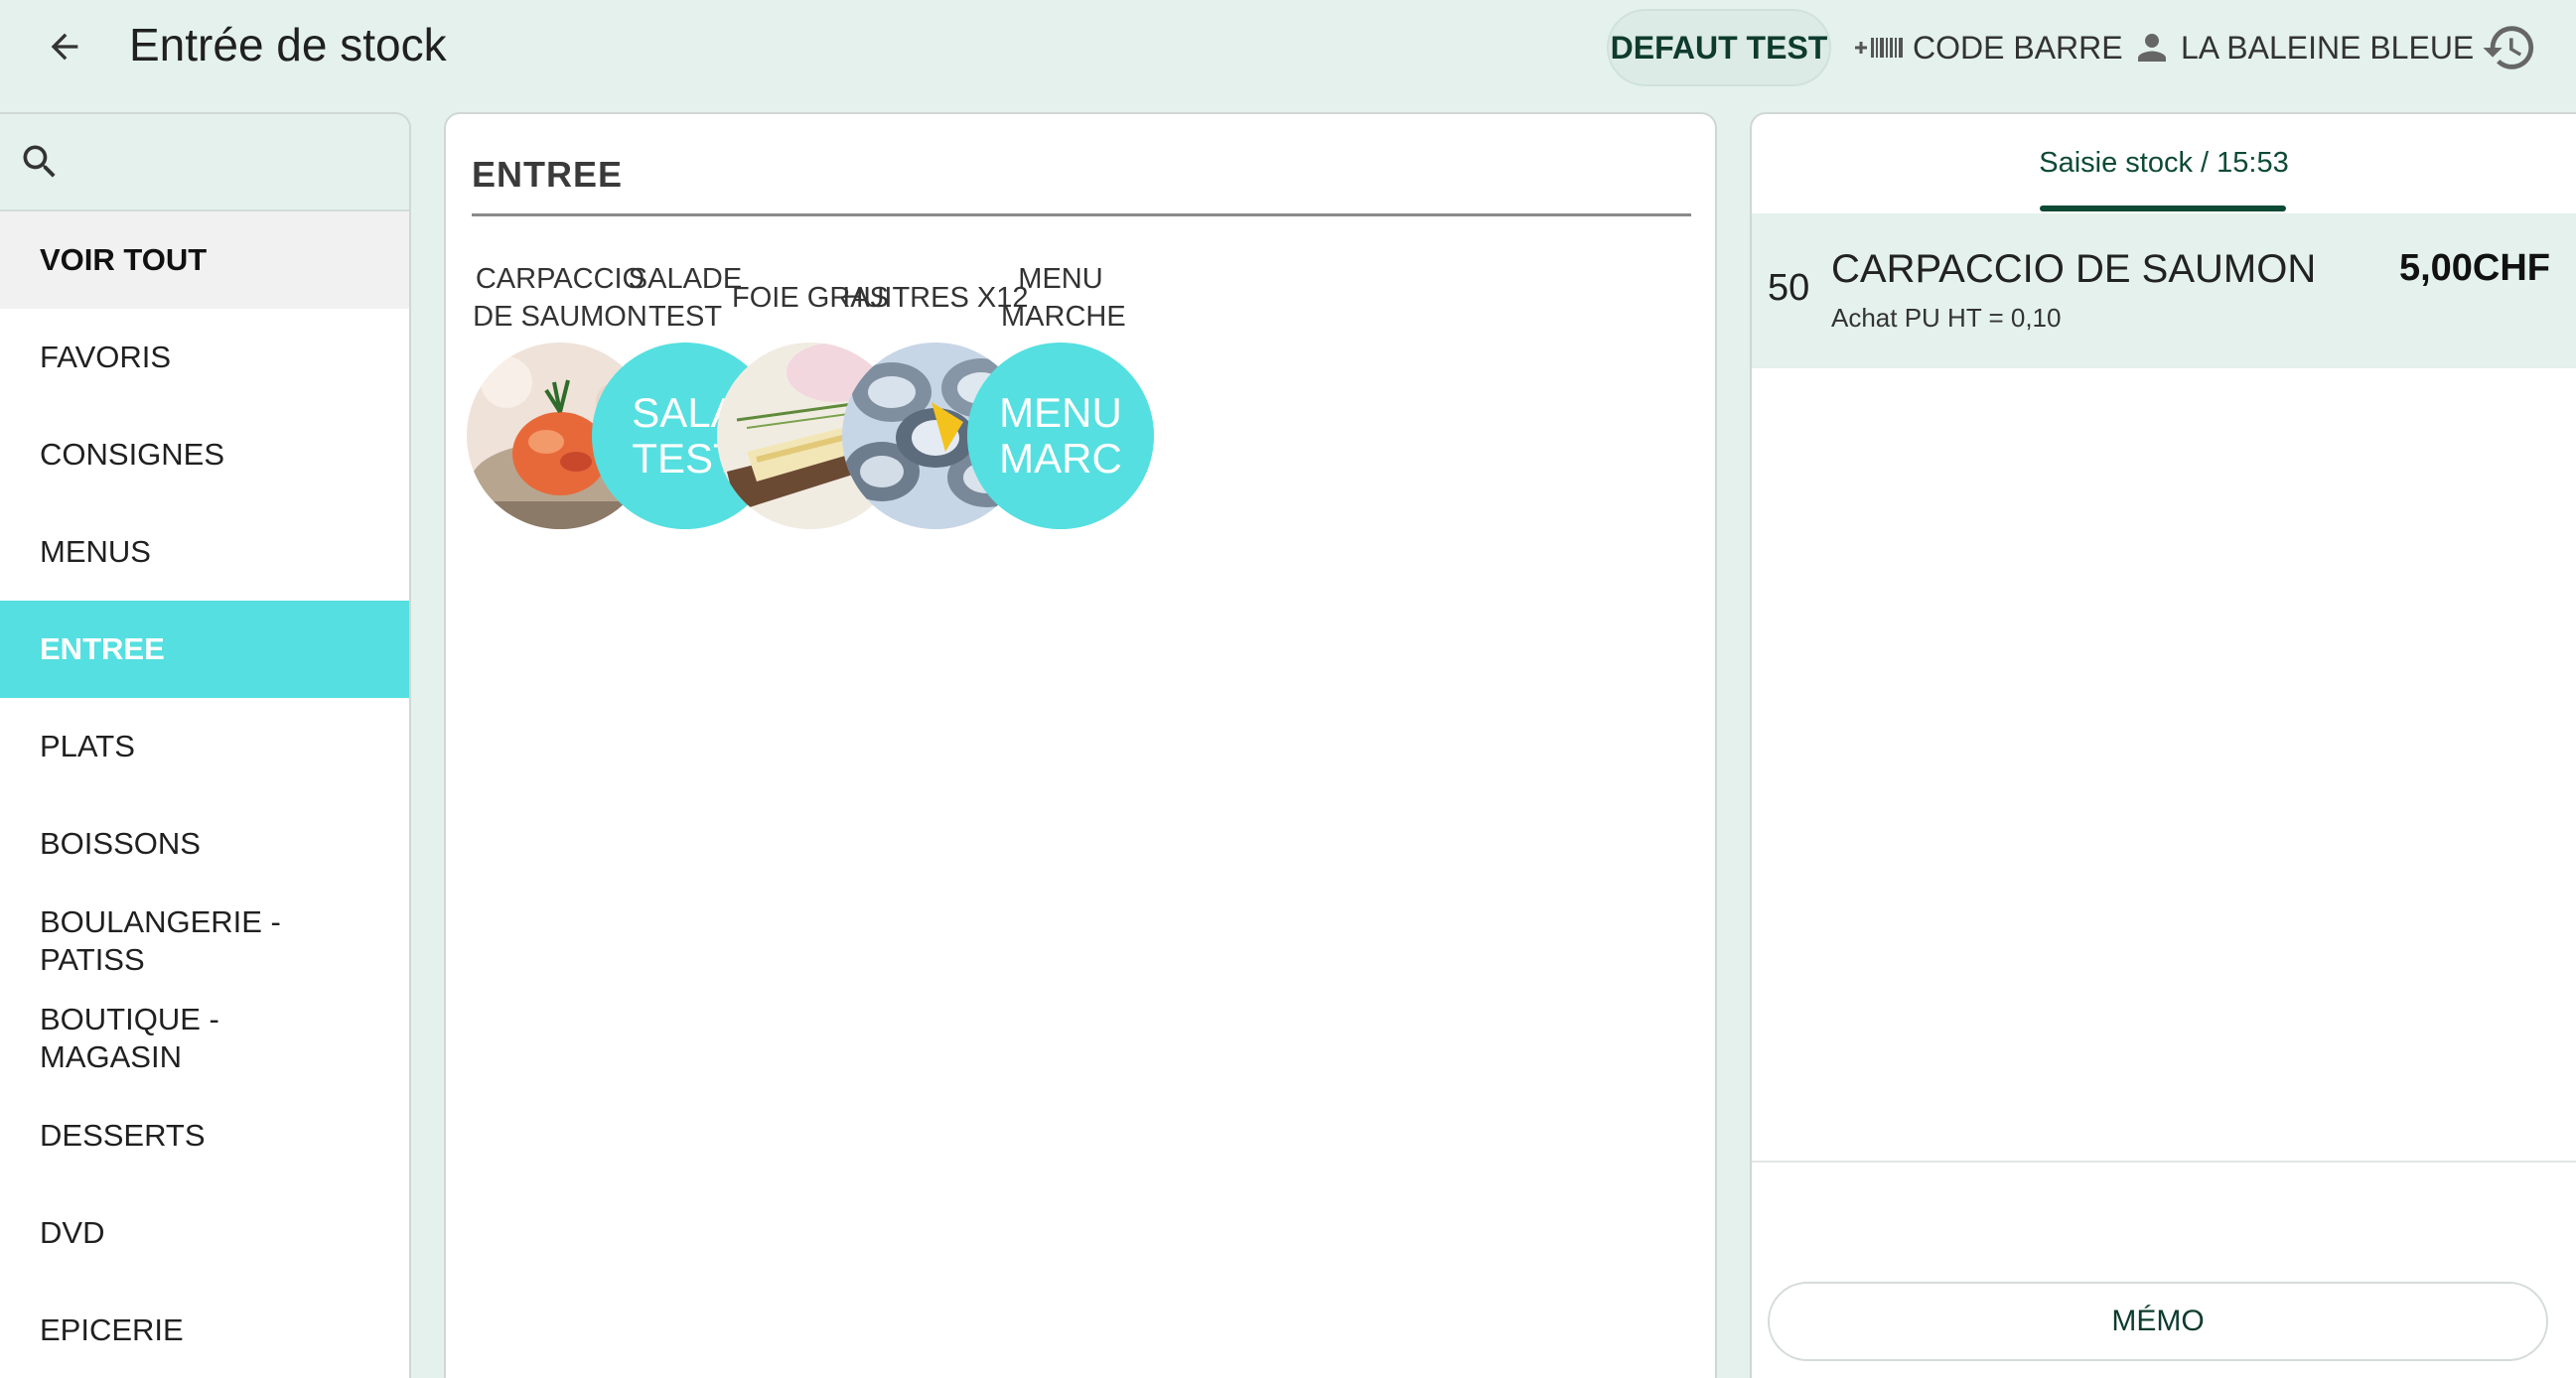 The height and width of the screenshot is (1378, 2576). I want to click on history-button, so click(2510, 47).